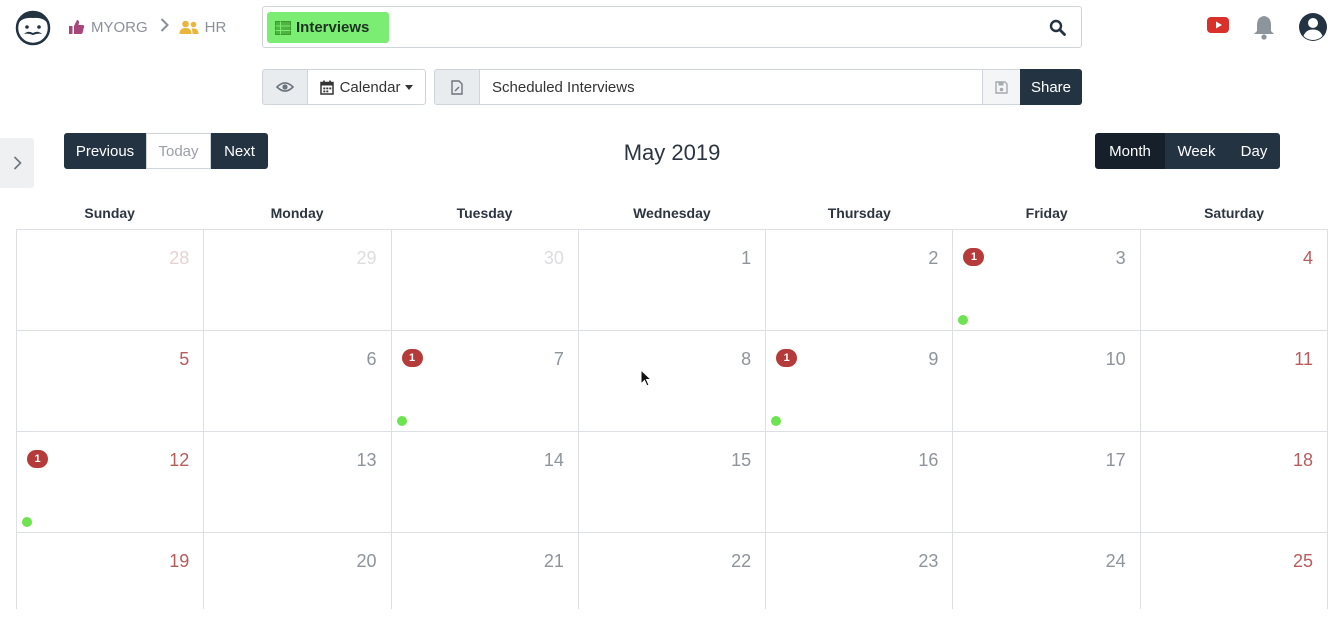 The image size is (1335, 620). I want to click on day-number: 7, so click(558, 359).